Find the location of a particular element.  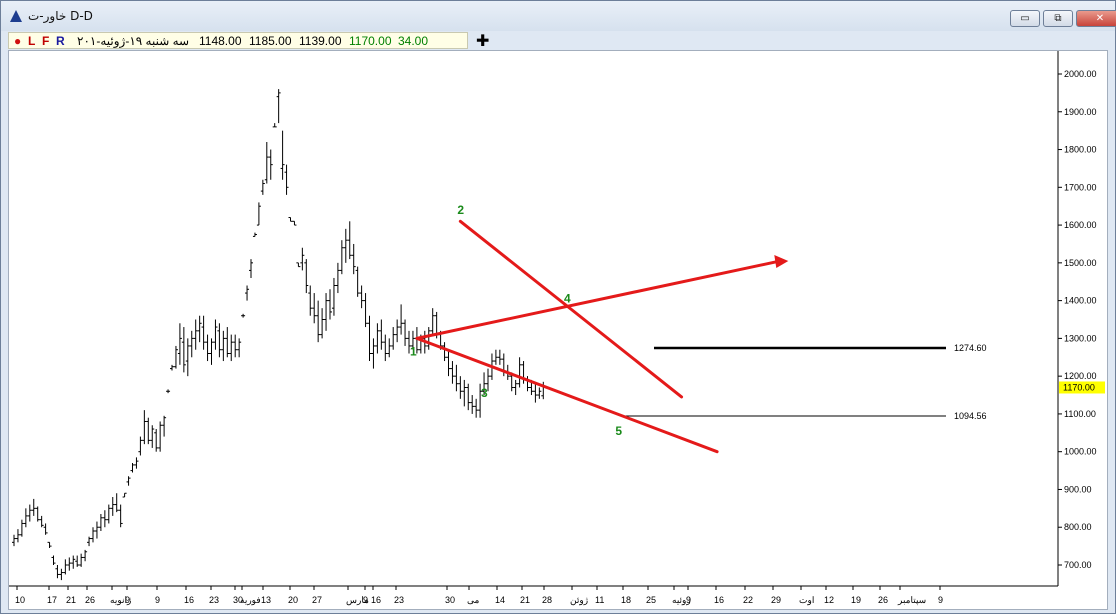

restore-button: ⧉ is located at coordinates (1058, 18).